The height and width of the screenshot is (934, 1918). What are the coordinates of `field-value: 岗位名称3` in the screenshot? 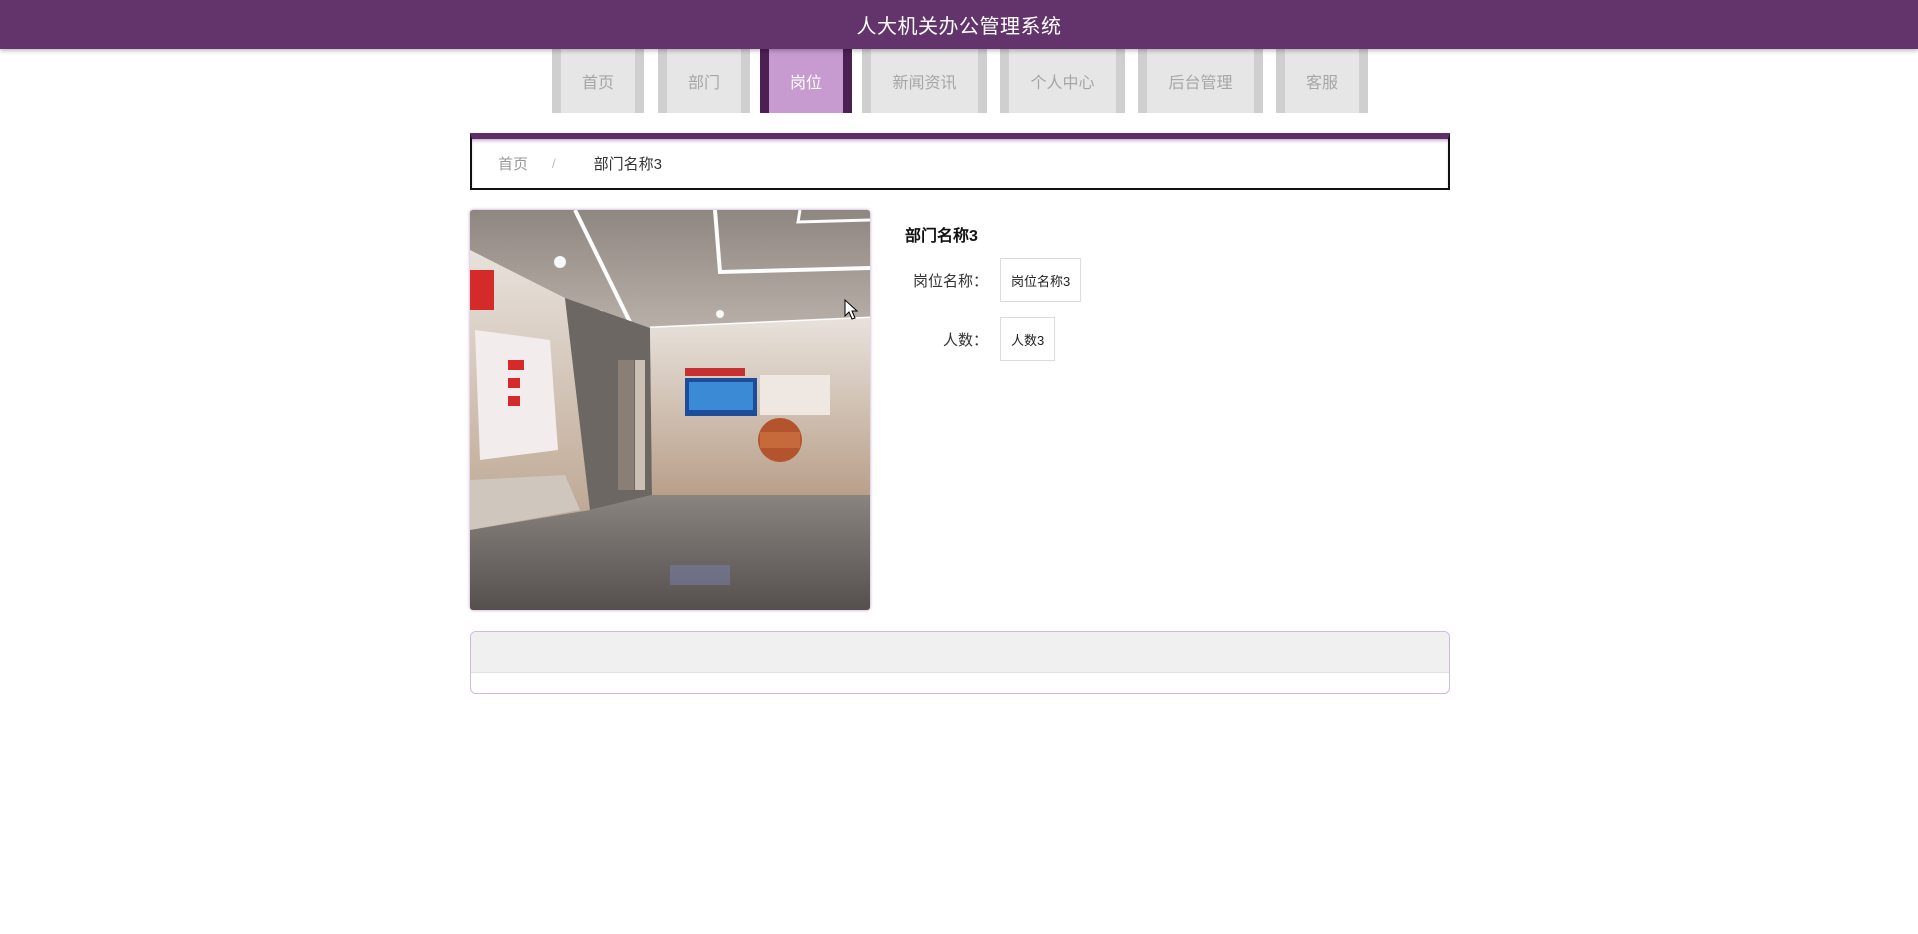 It's located at (1041, 280).